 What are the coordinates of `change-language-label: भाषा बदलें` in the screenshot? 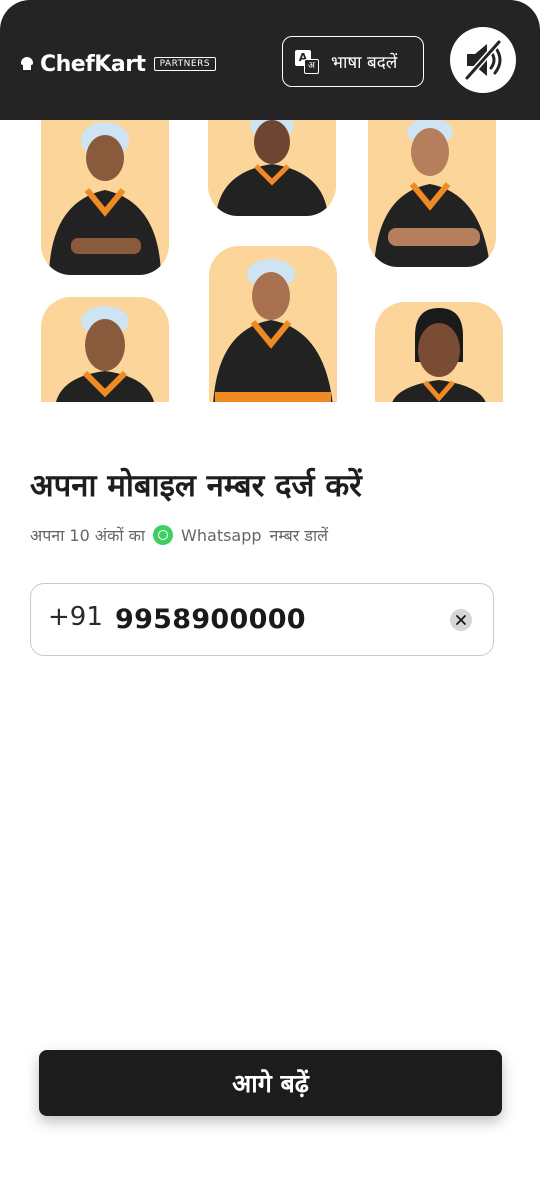 It's located at (364, 63).